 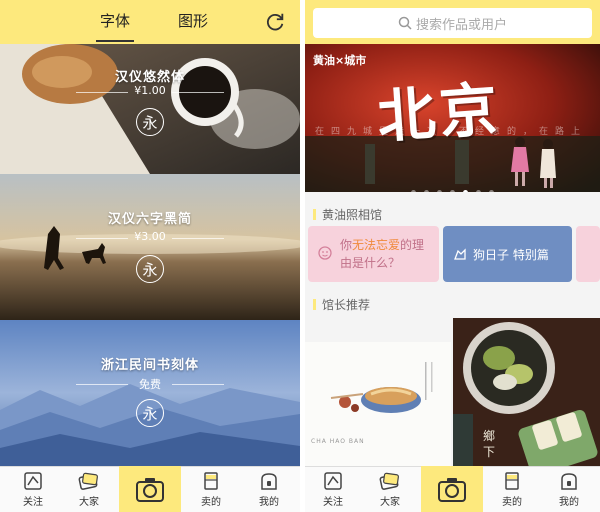 I want to click on refresh-icon, so click(x=275, y=22).